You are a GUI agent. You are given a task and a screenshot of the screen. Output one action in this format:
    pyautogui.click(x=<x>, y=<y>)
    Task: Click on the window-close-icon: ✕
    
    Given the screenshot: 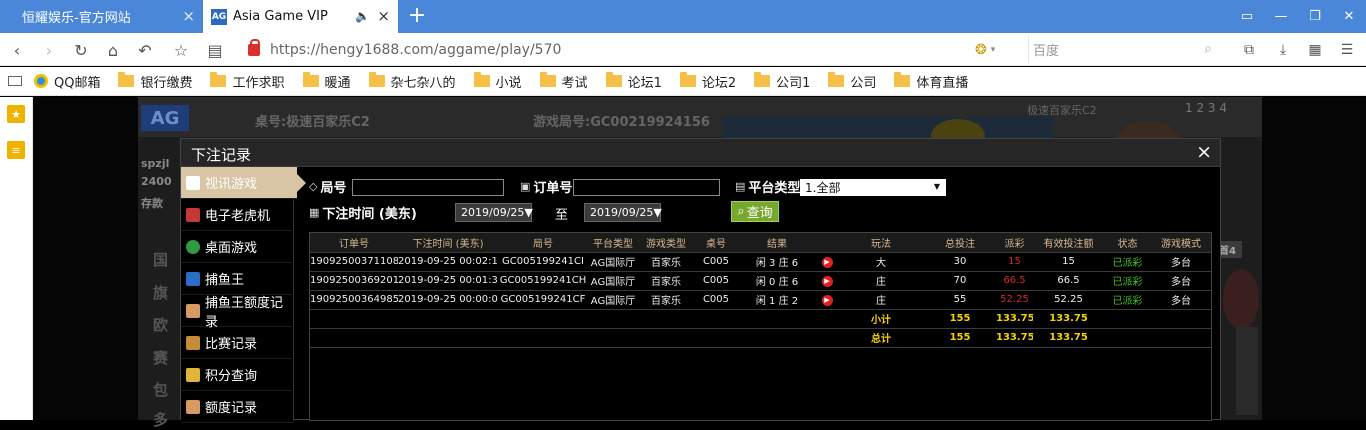 What is the action you would take?
    pyautogui.click(x=1349, y=16)
    